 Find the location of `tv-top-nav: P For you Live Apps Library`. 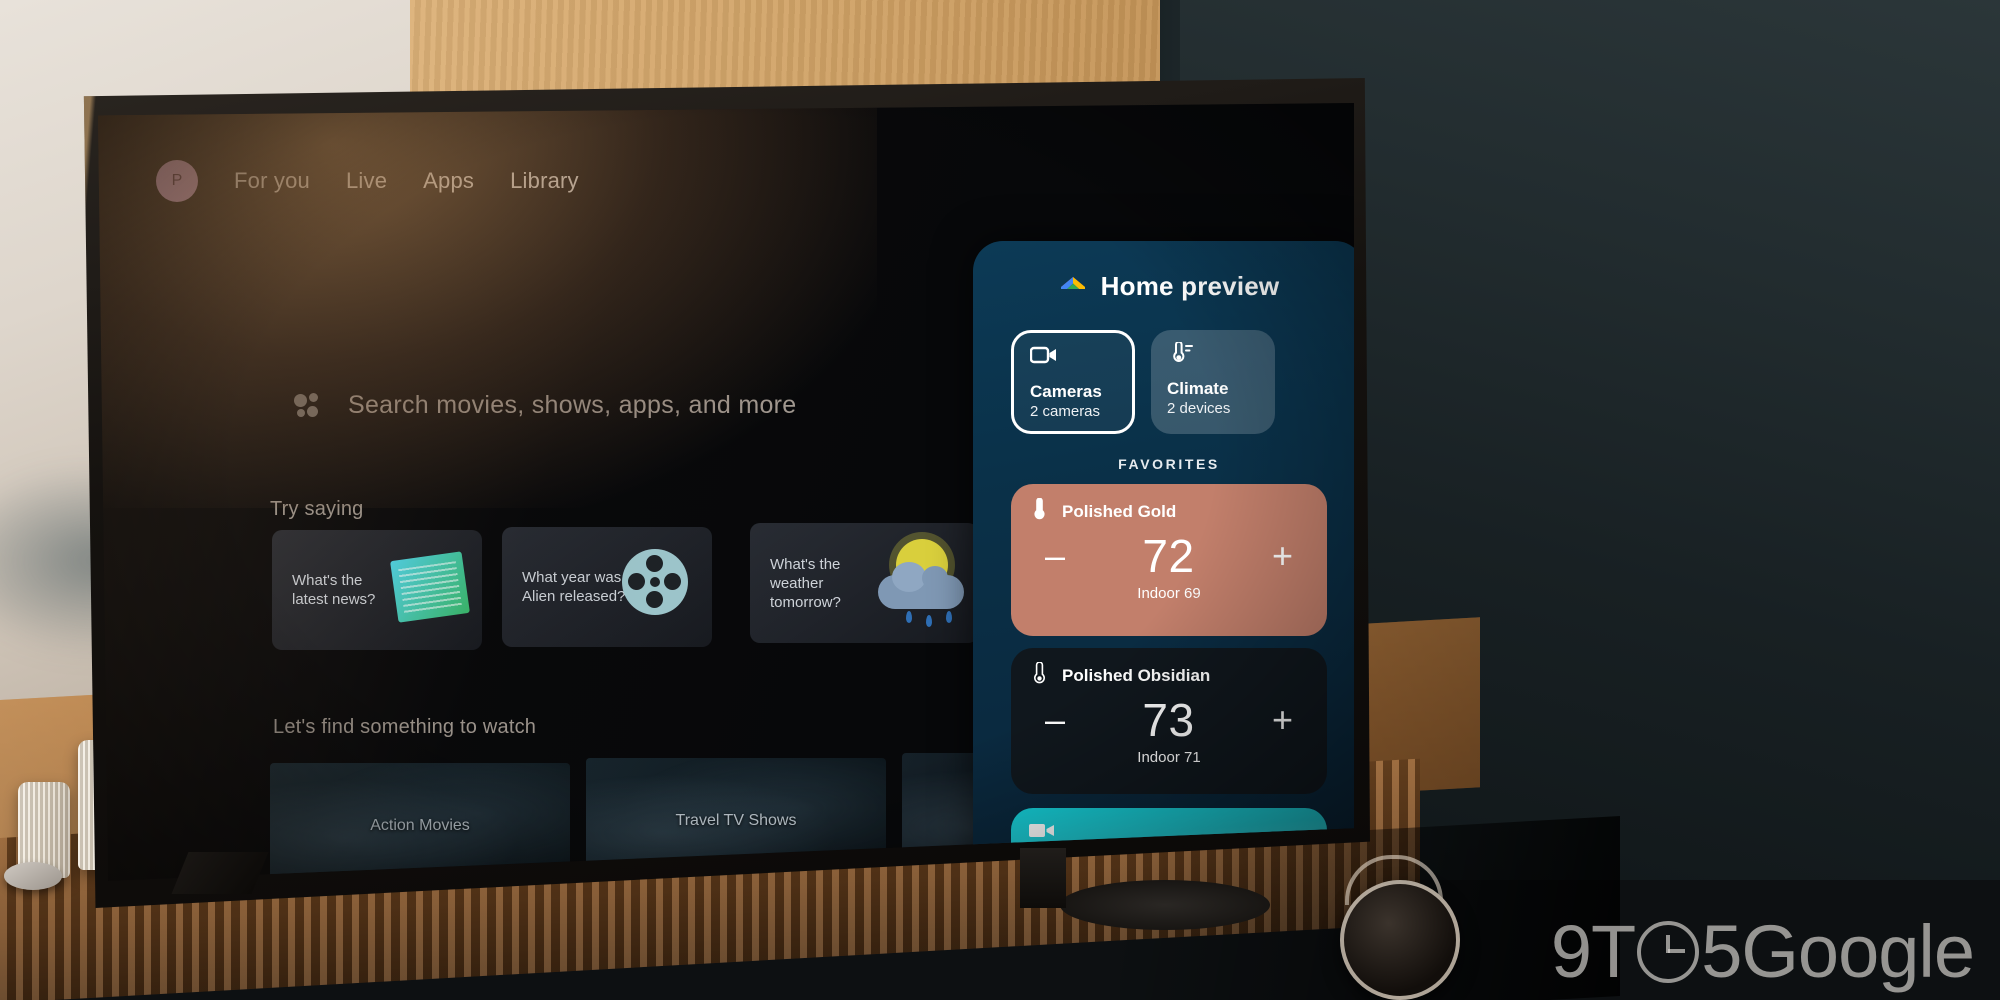

tv-top-nav: P For you Live Apps Library is located at coordinates (367, 181).